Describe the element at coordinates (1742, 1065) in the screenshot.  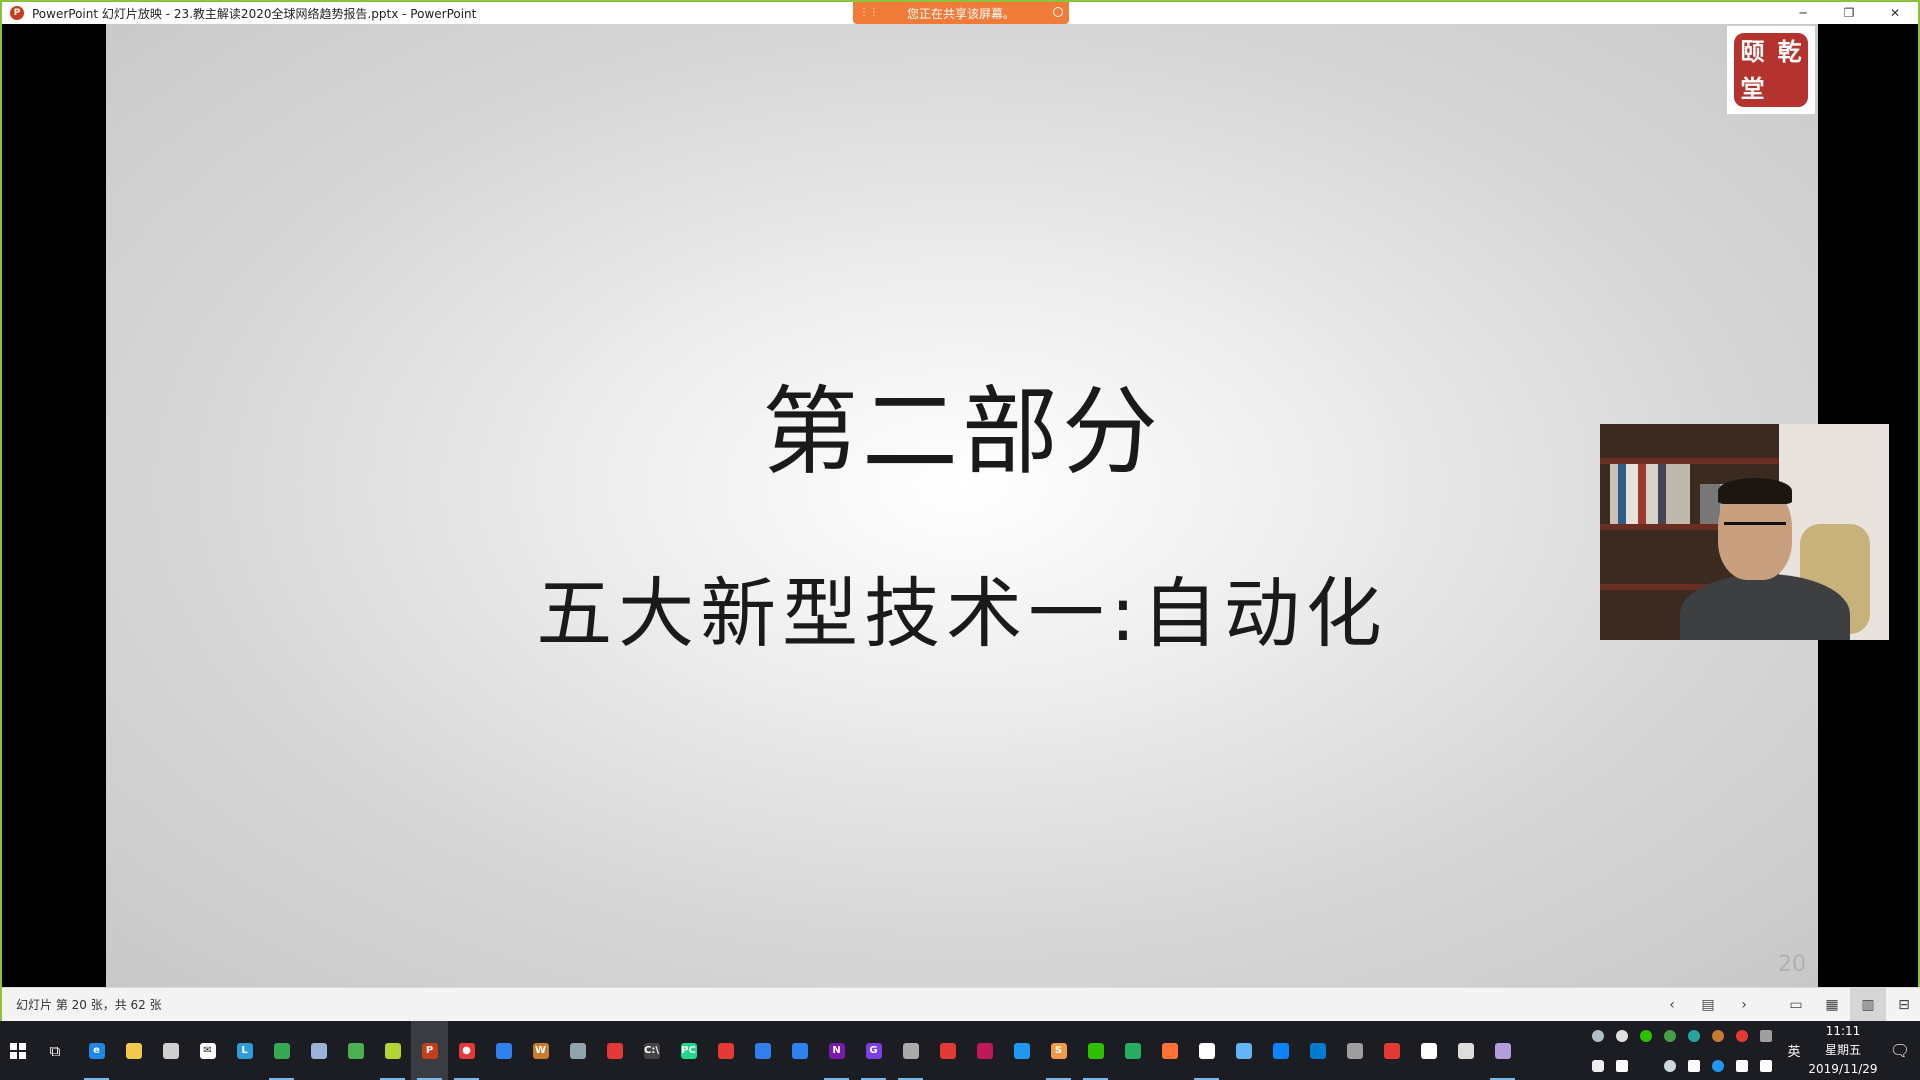
I see `network-icon` at that location.